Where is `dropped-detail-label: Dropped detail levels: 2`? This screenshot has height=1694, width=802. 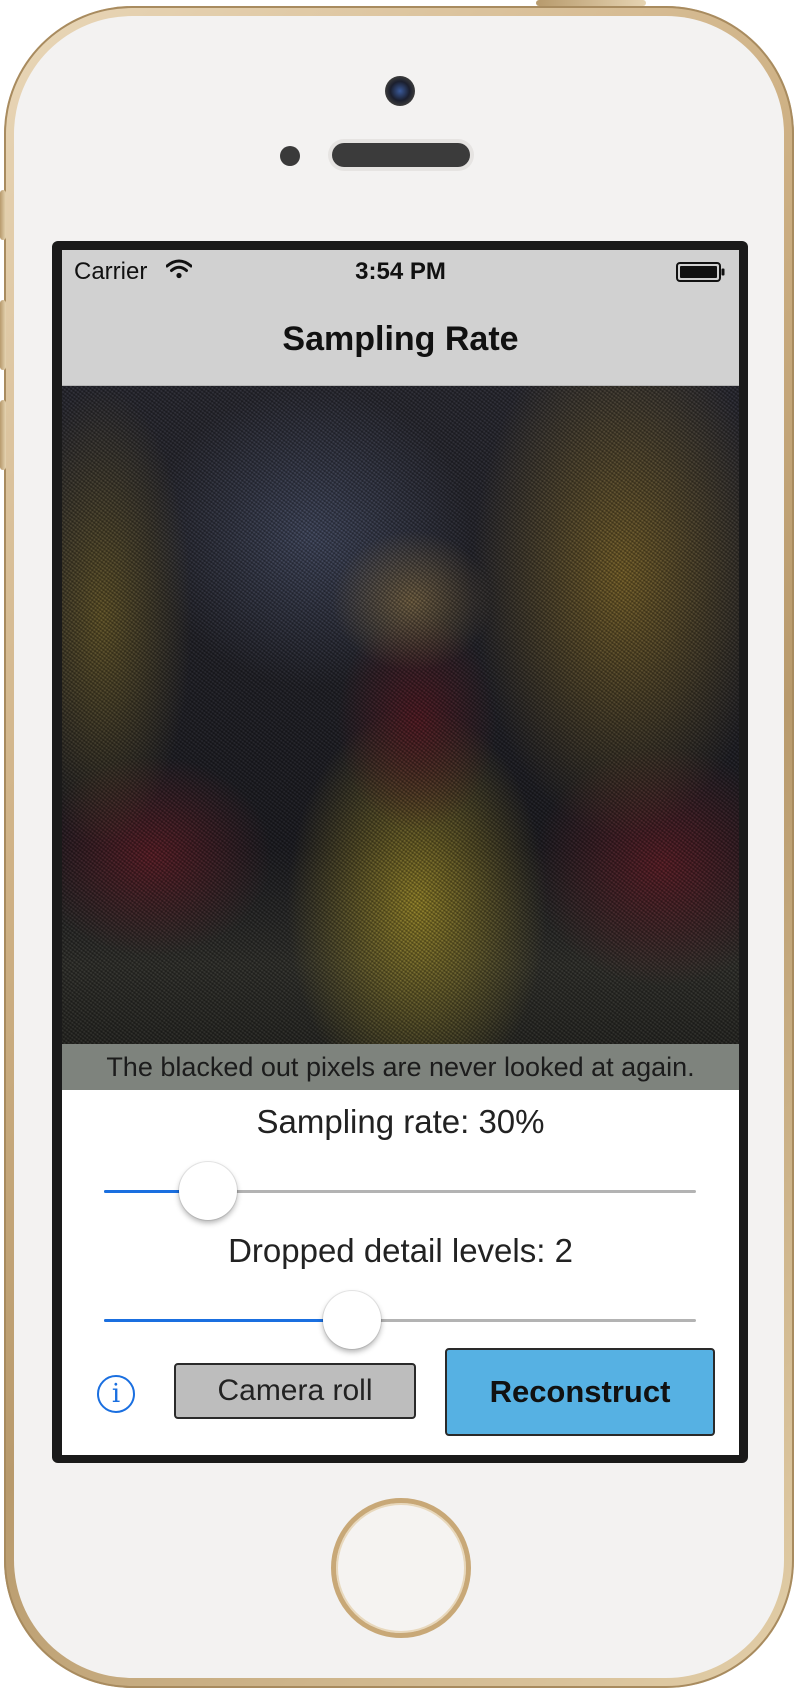 dropped-detail-label: Dropped detail levels: 2 is located at coordinates (400, 1250).